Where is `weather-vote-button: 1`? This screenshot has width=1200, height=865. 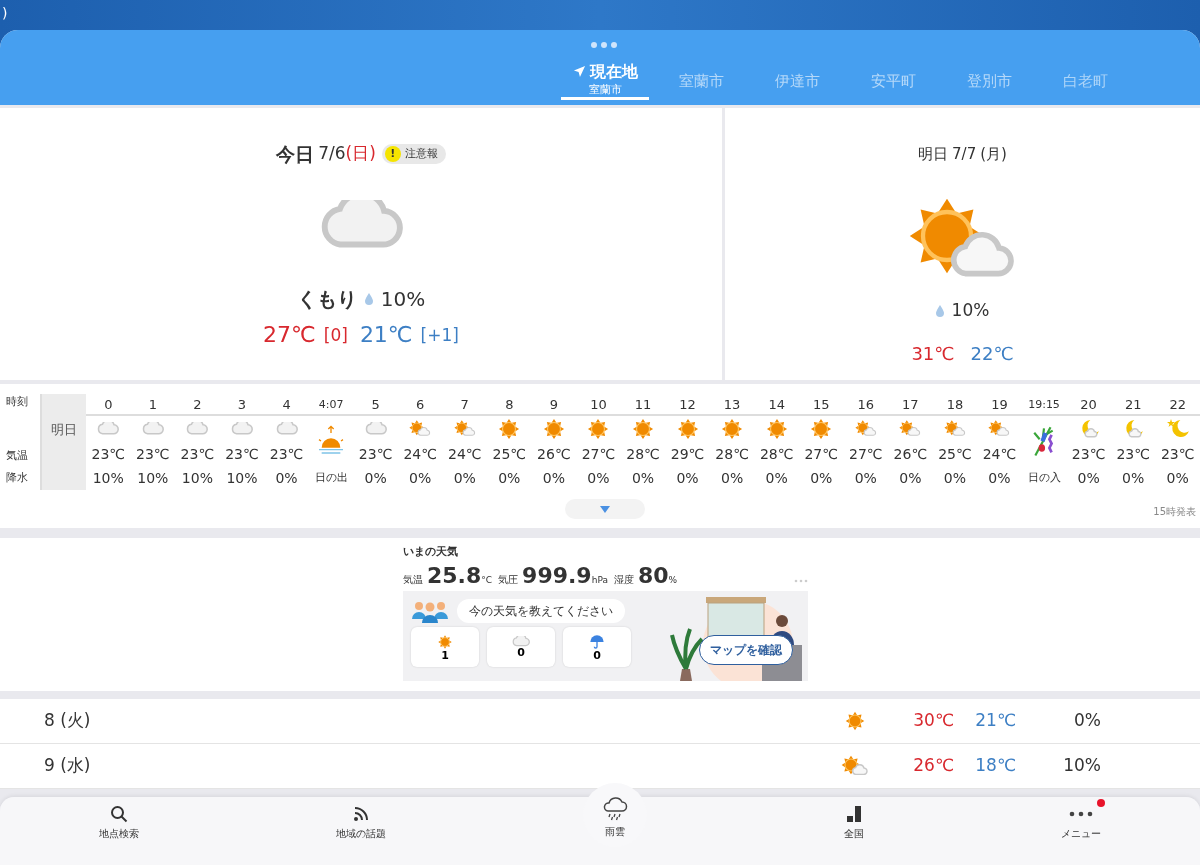
weather-vote-button: 1 is located at coordinates (445, 647).